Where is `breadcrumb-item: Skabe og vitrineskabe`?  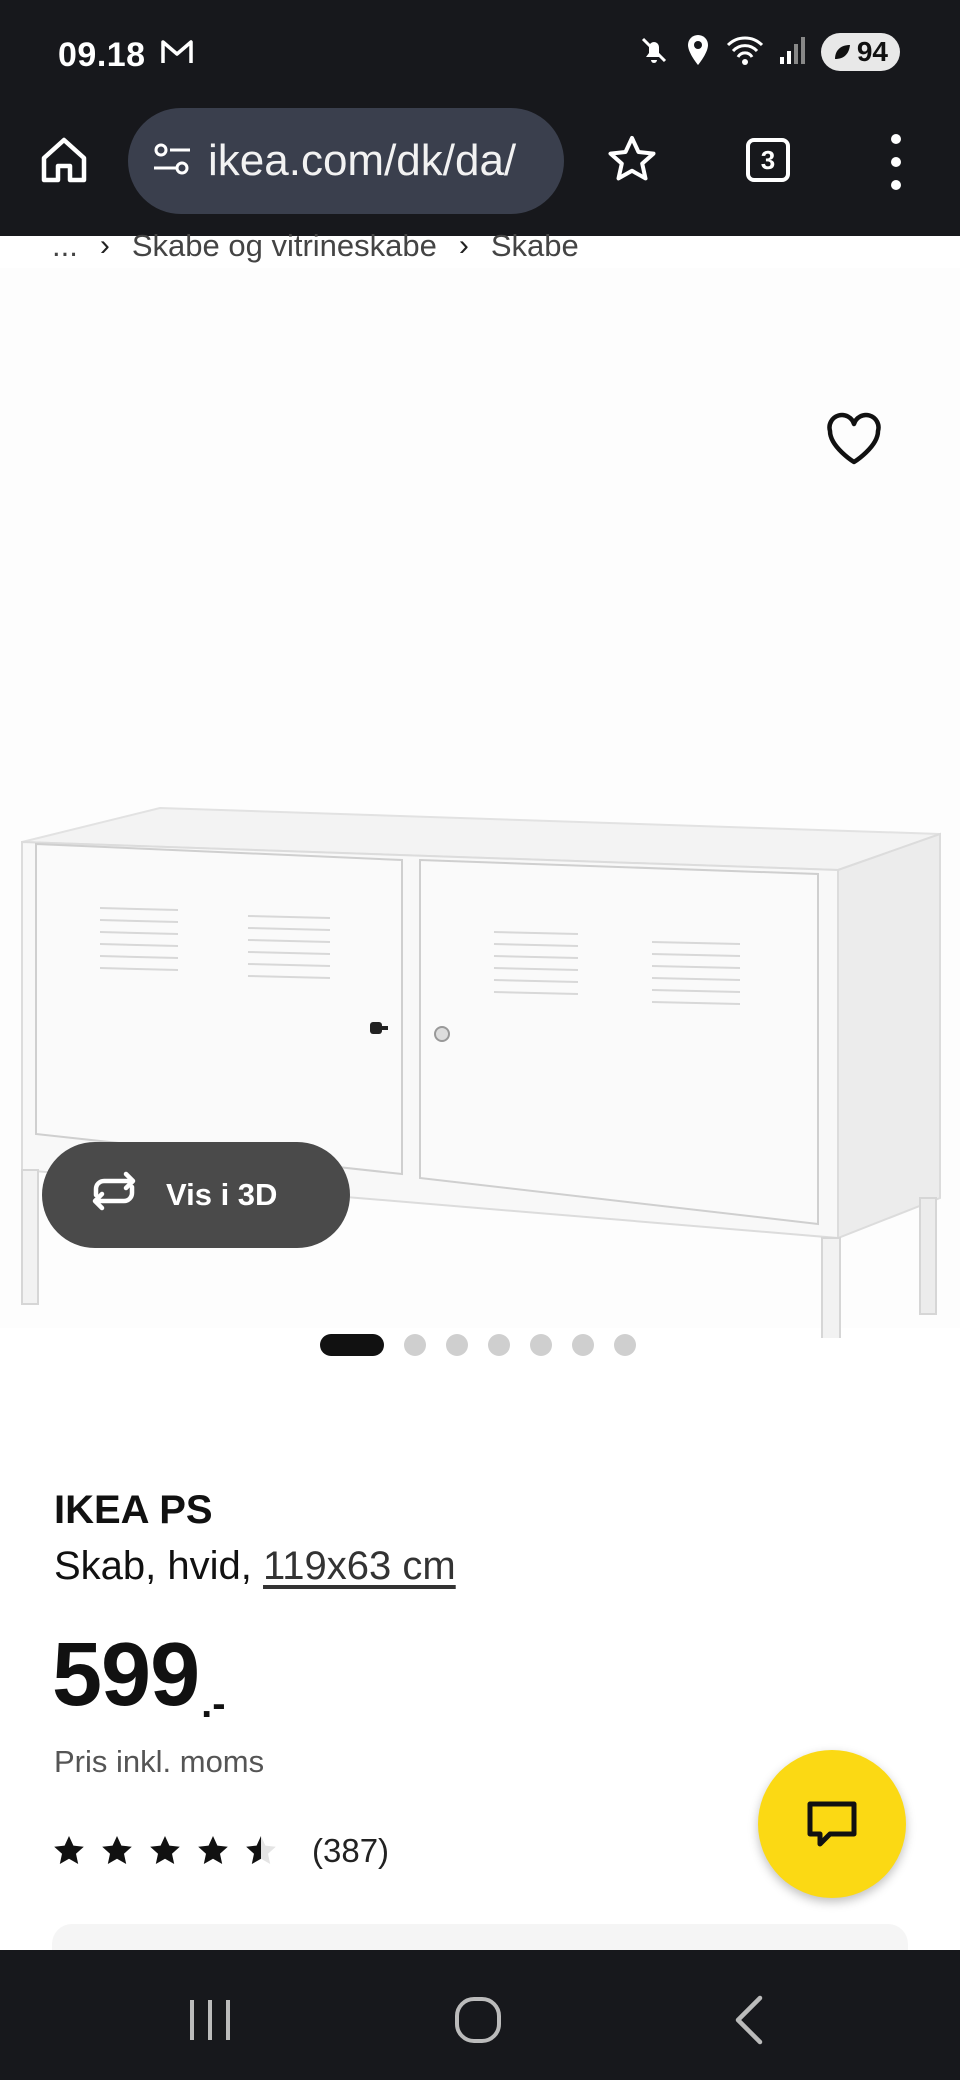
breadcrumb-item: Skabe og vitrineskabe is located at coordinates (284, 246).